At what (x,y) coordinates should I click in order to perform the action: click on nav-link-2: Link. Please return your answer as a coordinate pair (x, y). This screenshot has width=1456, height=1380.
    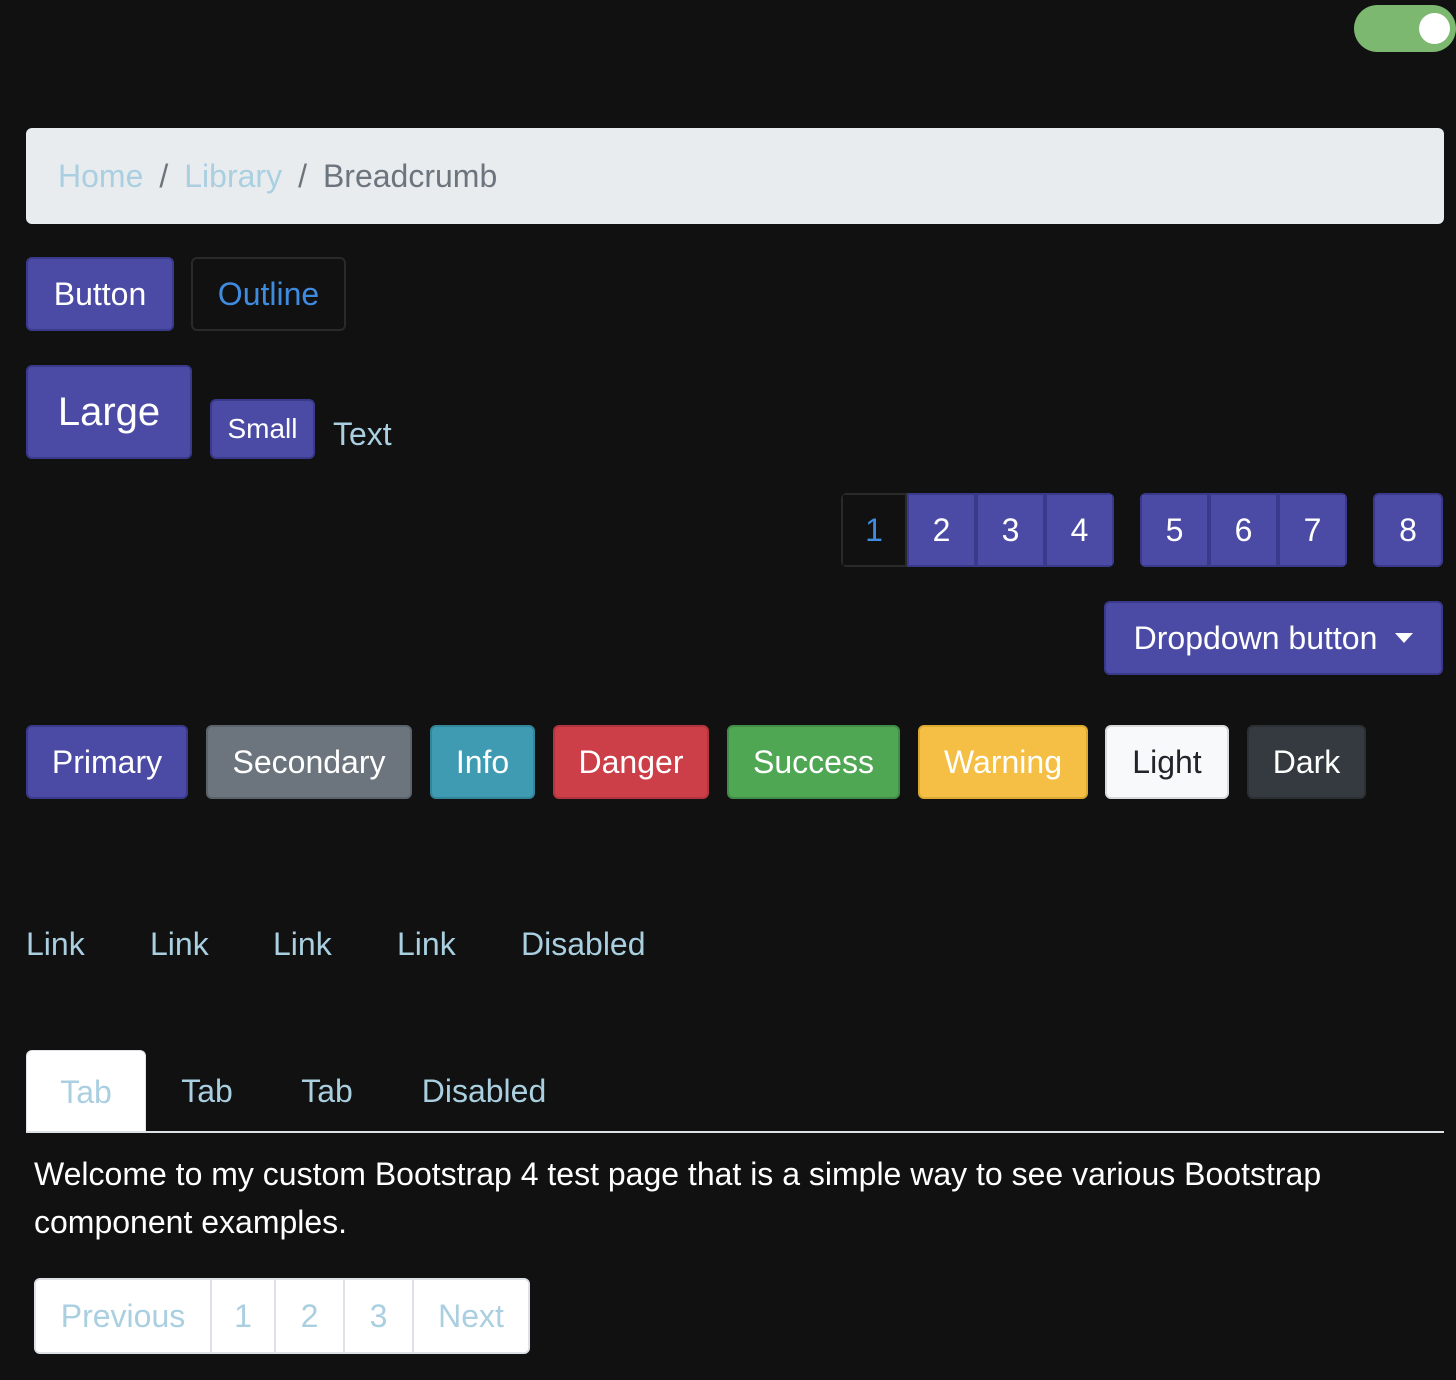
    Looking at the image, I should click on (179, 944).